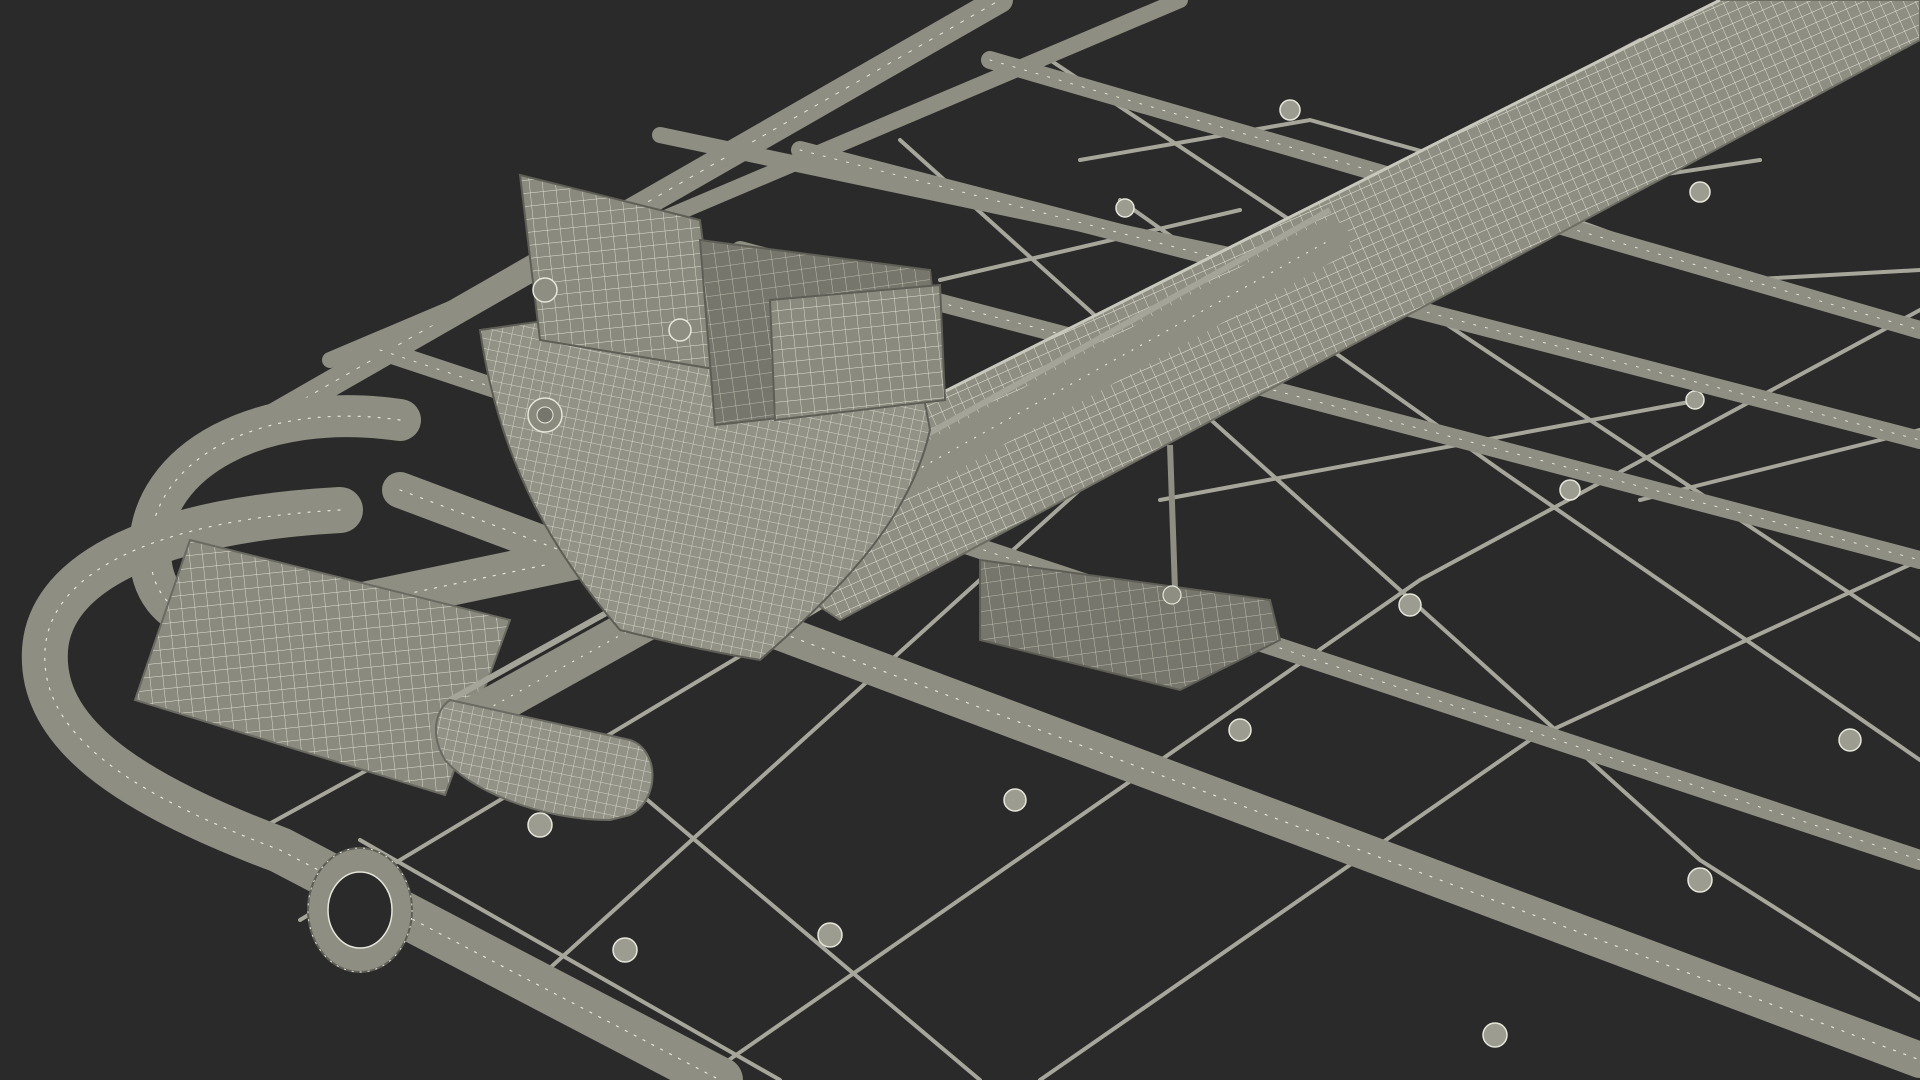 Image resolution: width=1920 pixels, height=1080 pixels. Describe the element at coordinates (360, 910) in the screenshot. I see `tie-down-eyelet` at that location.